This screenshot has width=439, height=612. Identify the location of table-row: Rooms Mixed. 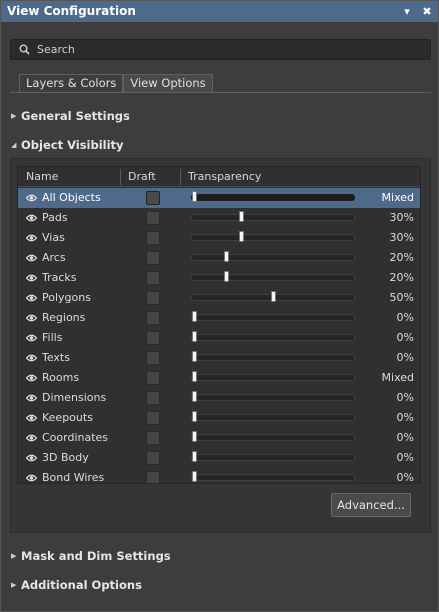
(219, 378).